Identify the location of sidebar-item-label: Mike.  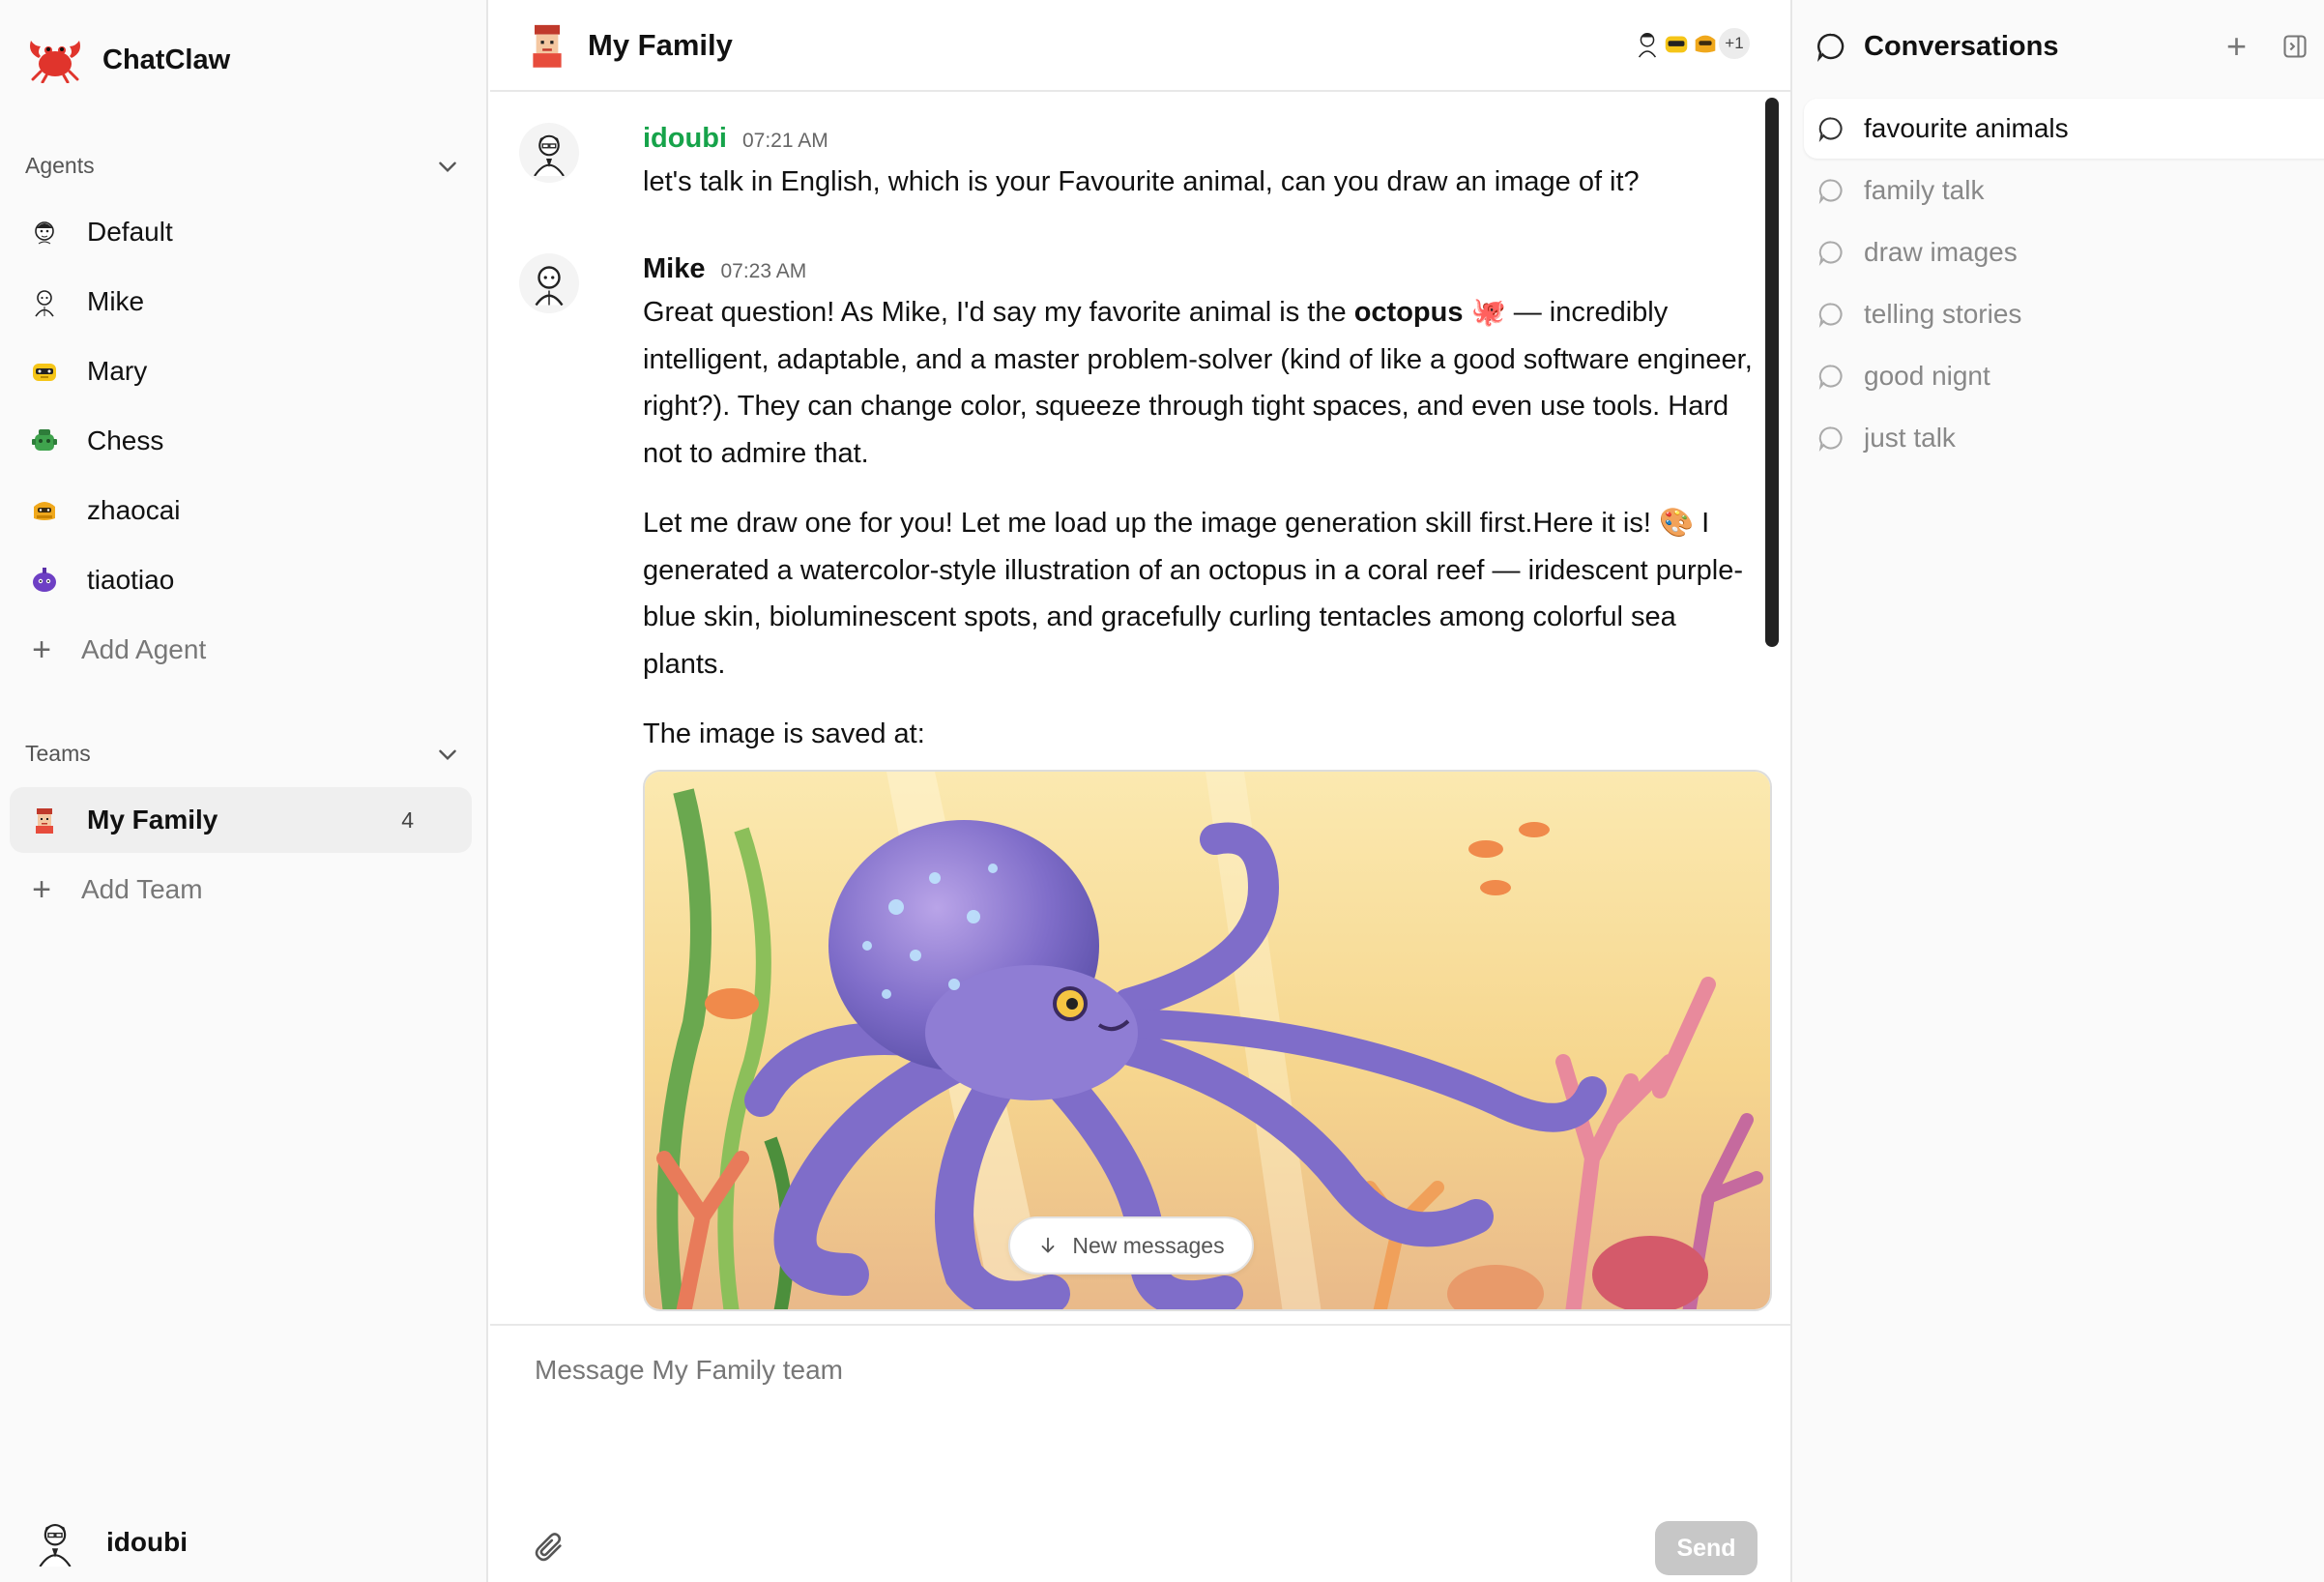
(116, 301).